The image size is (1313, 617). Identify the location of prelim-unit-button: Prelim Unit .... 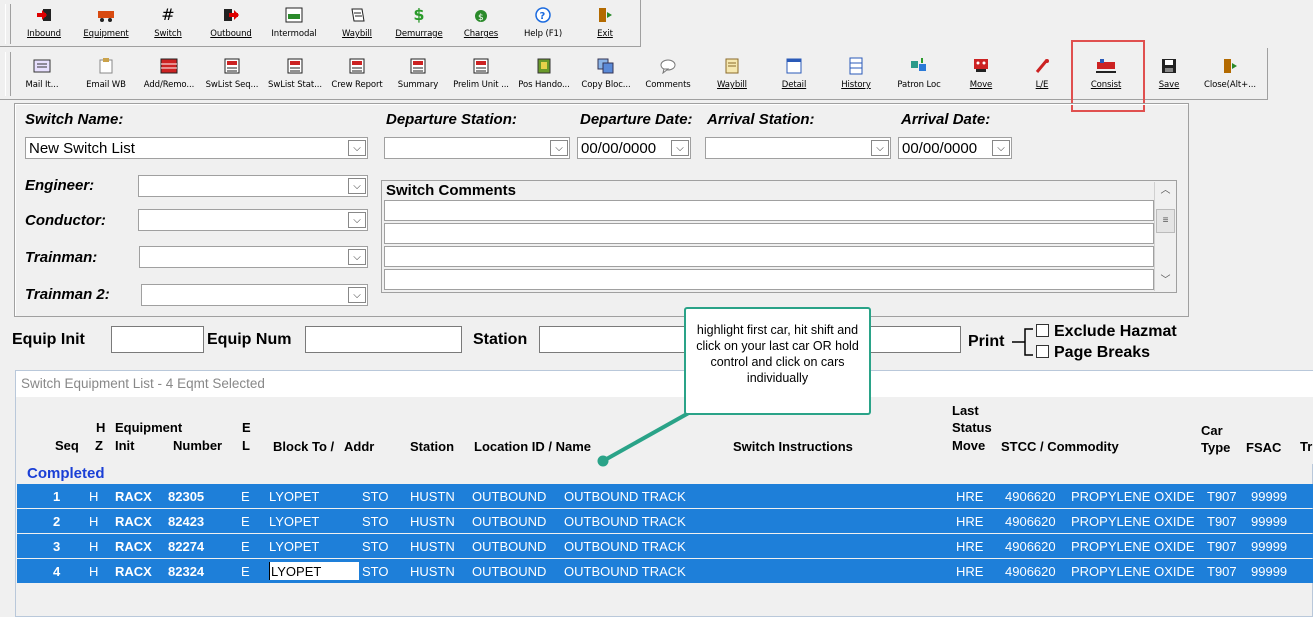
(481, 70).